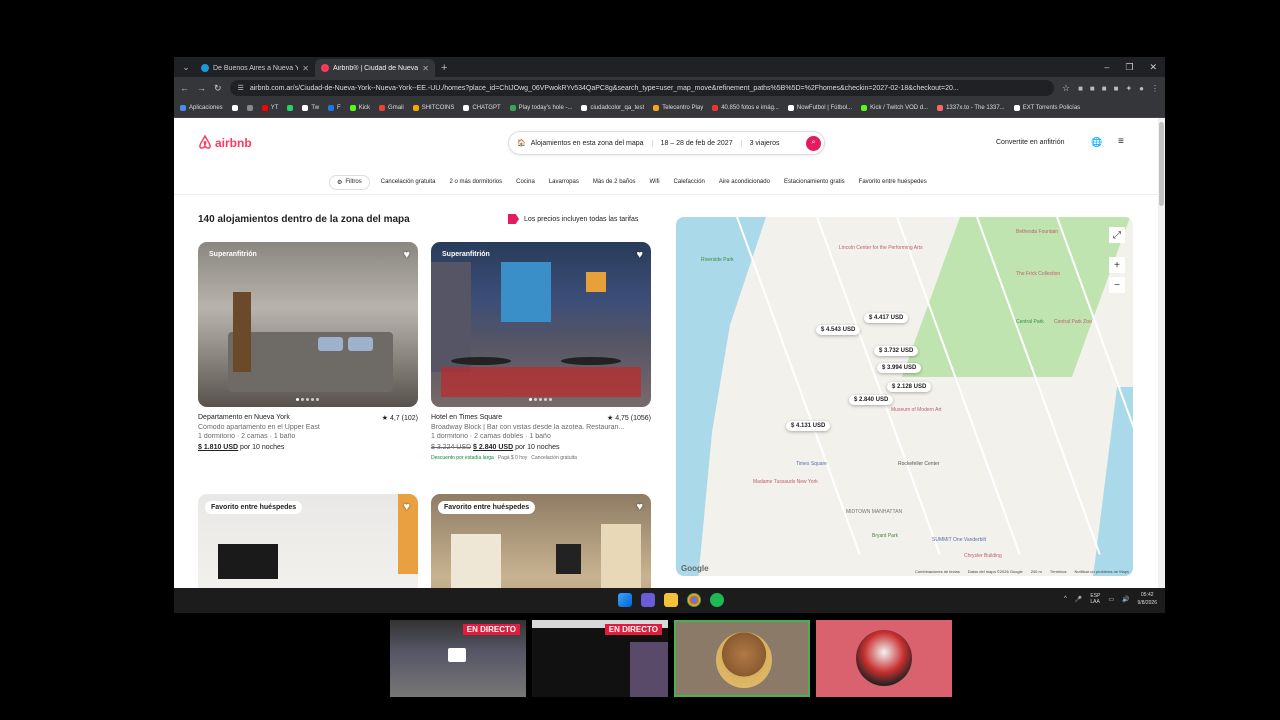 This screenshot has width=1280, height=720. What do you see at coordinates (1153, 67) in the screenshot?
I see `close-window-icon: ✕` at bounding box center [1153, 67].